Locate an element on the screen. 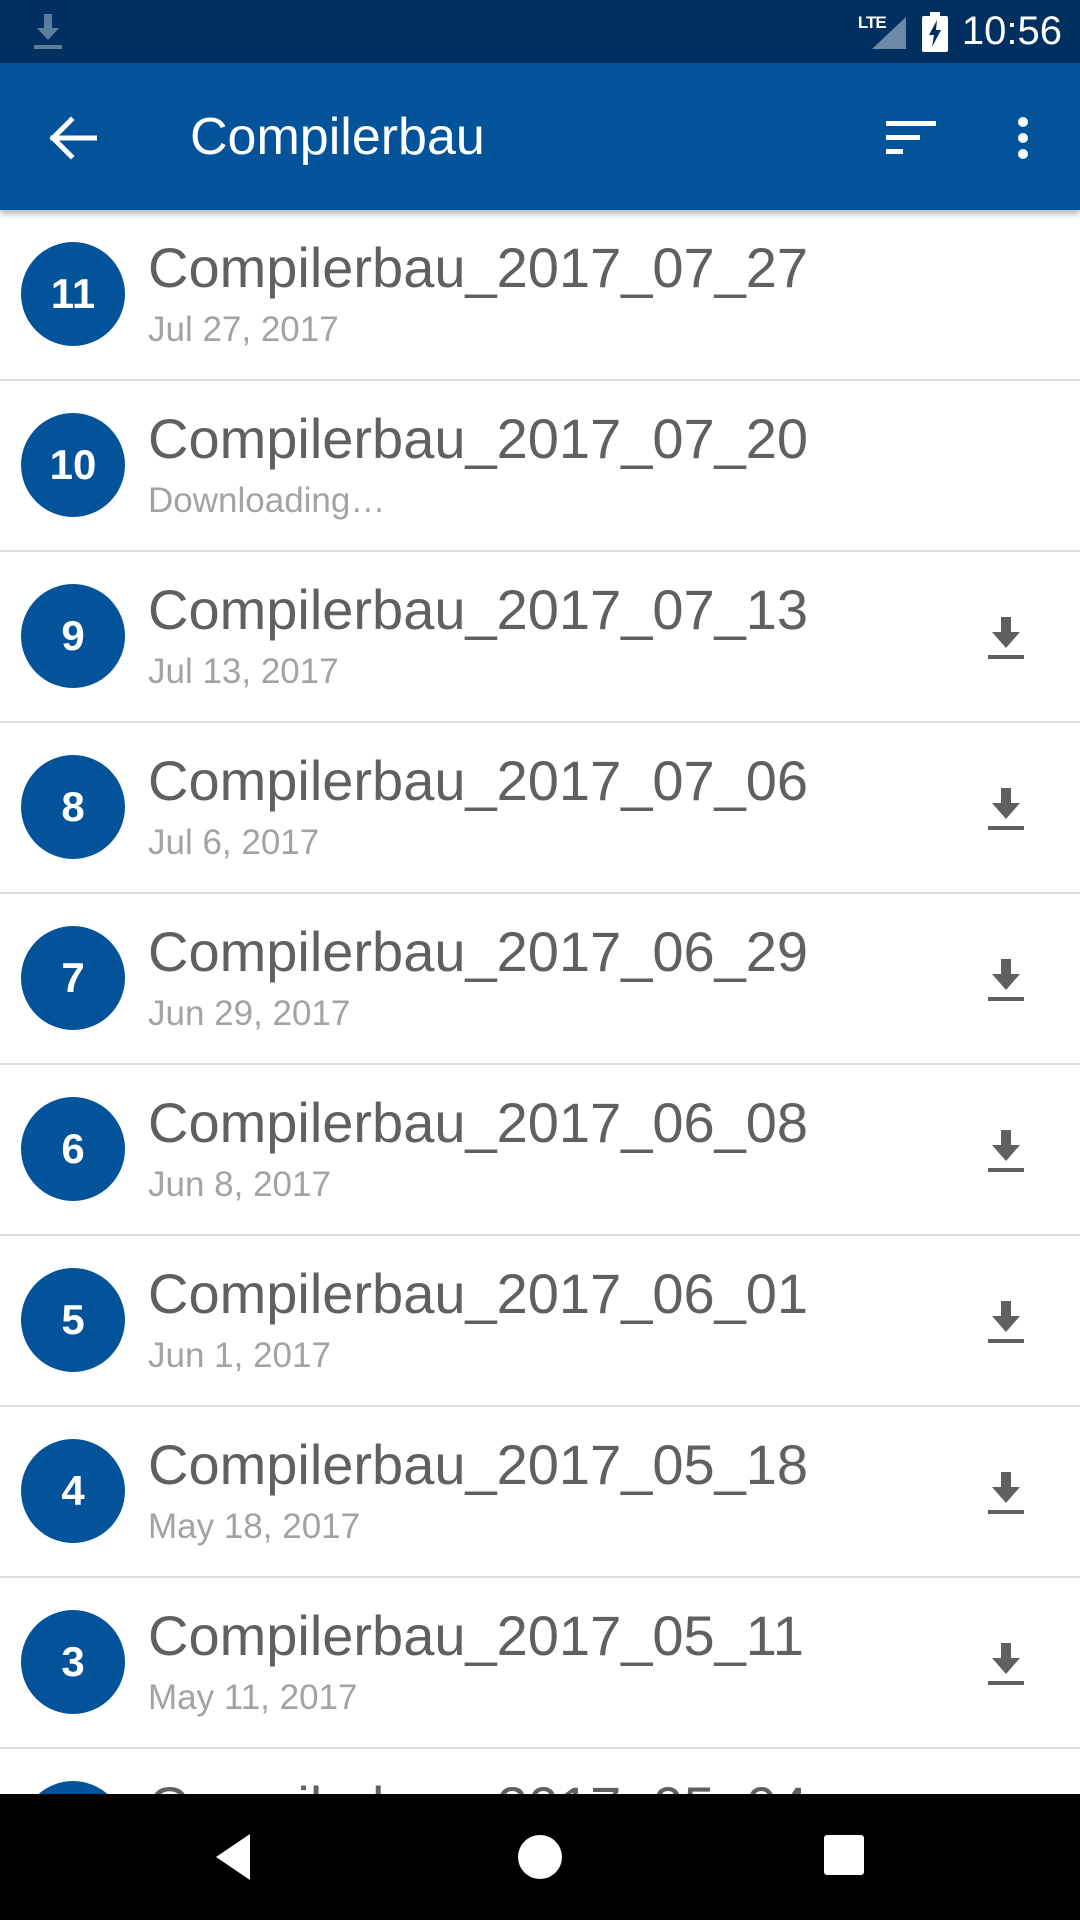  app-bar: Compilerbau is located at coordinates (540, 136).